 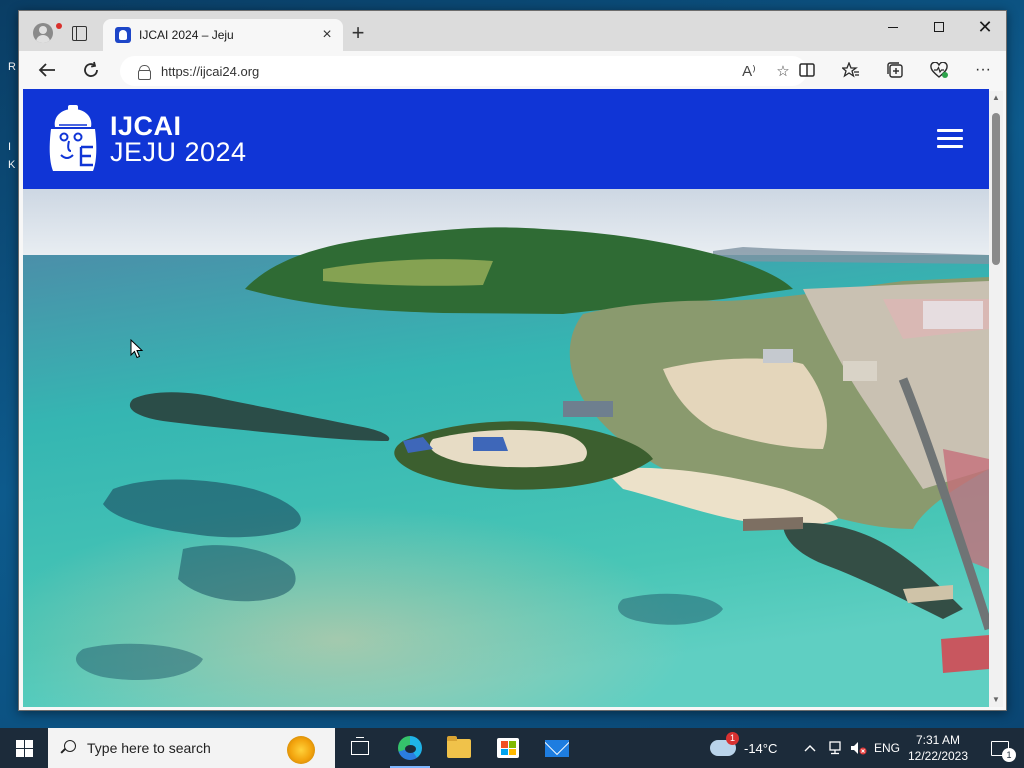 I want to click on tab-bar: IJCAI 2024 – Jeju × + ✕, so click(x=512, y=31).